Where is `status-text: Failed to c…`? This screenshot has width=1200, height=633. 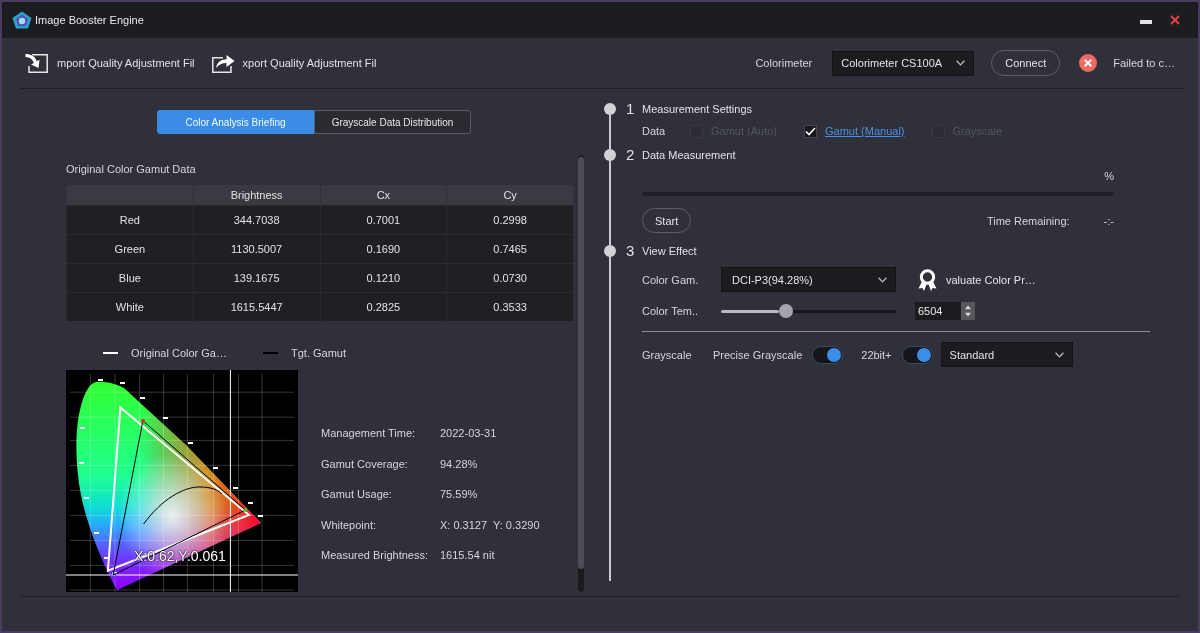
status-text: Failed to c… is located at coordinates (1144, 63).